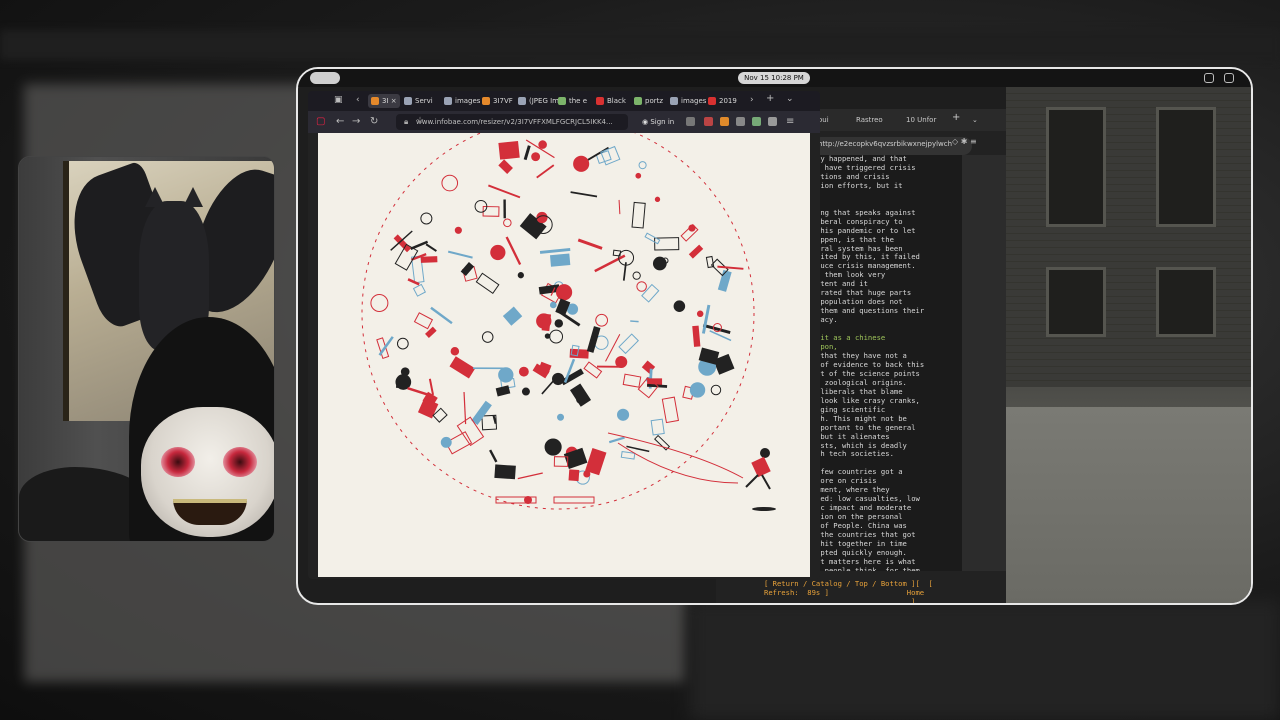  I want to click on browser-tab: images (, so click(690, 101).